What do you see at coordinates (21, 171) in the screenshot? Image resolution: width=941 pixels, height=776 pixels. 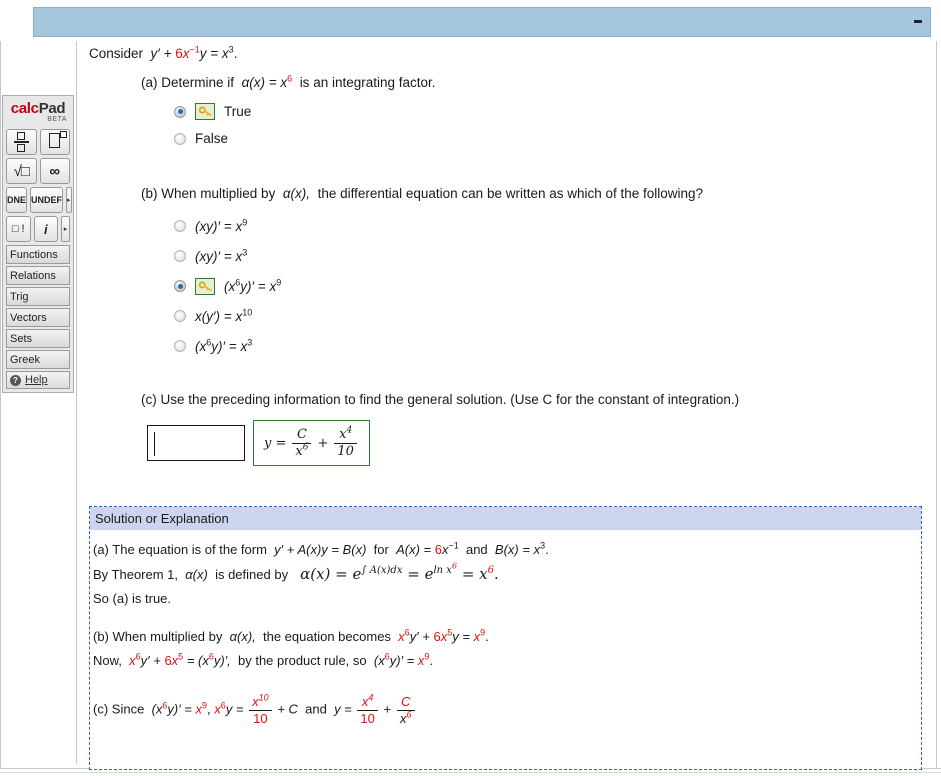 I see `square-root-button: √□` at bounding box center [21, 171].